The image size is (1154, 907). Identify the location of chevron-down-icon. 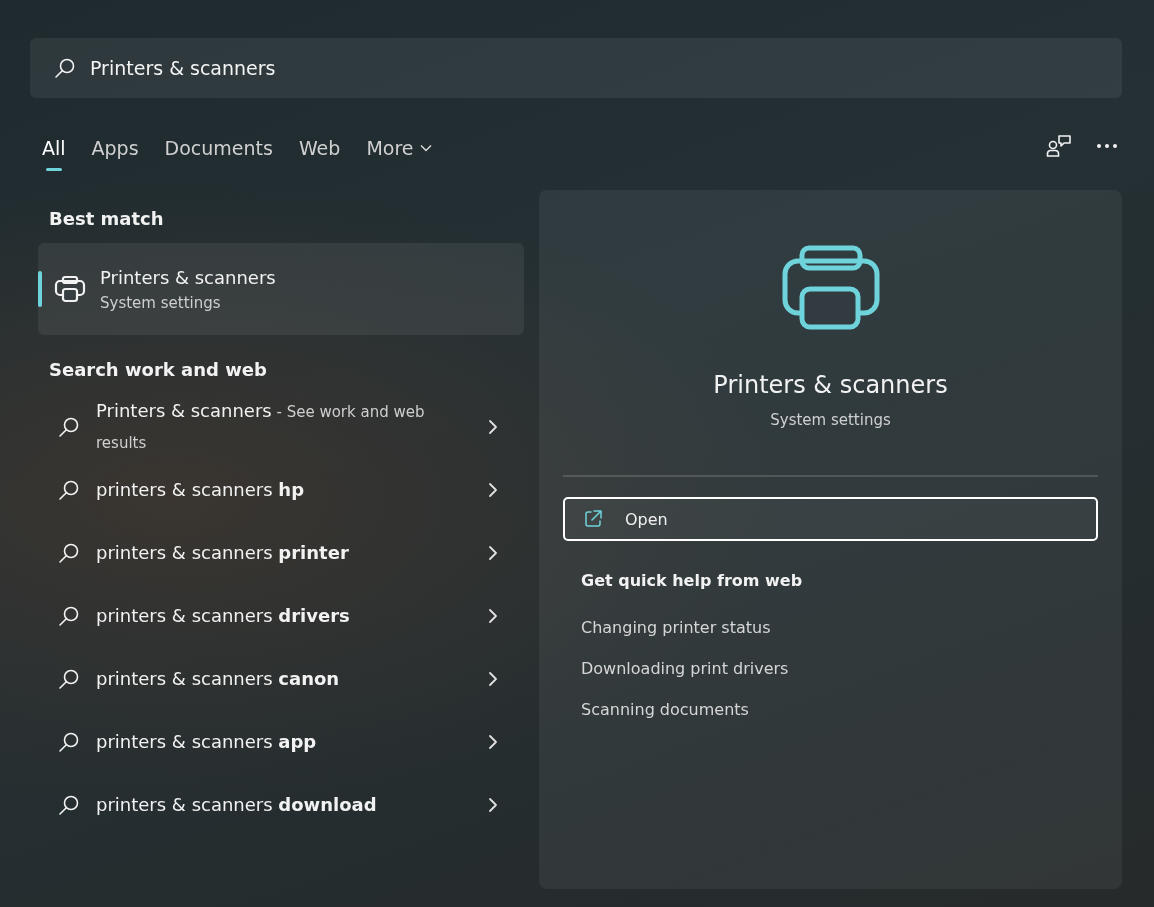
(426, 148).